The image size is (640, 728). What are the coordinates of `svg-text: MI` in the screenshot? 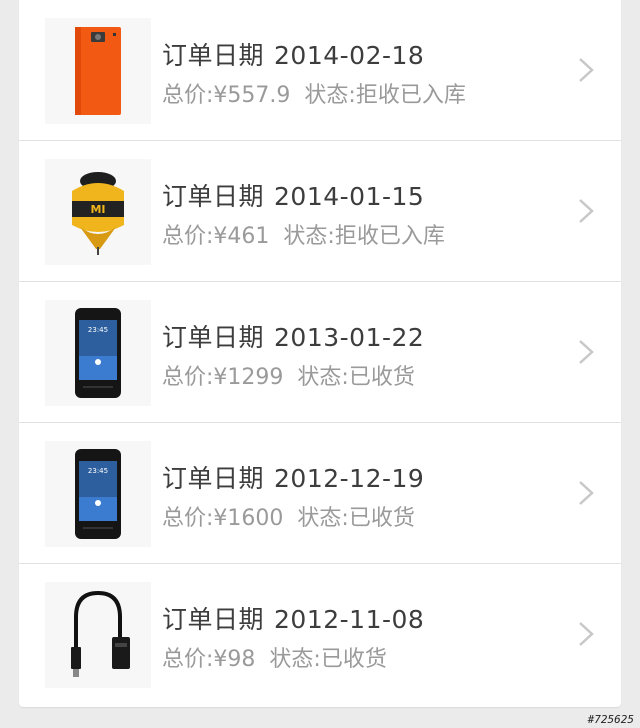 It's located at (97, 209).